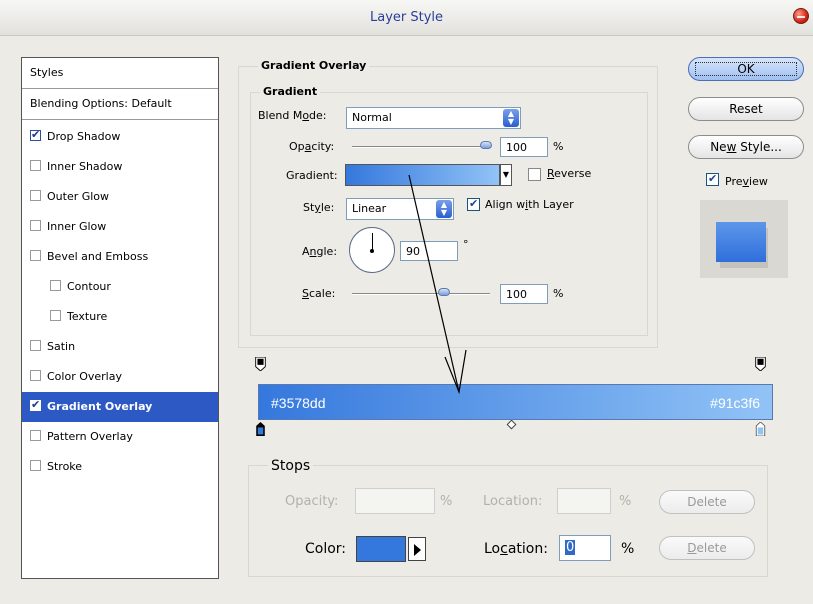 This screenshot has width=813, height=604. Describe the element at coordinates (569, 173) in the screenshot. I see `reverse-label: Reverse` at that location.